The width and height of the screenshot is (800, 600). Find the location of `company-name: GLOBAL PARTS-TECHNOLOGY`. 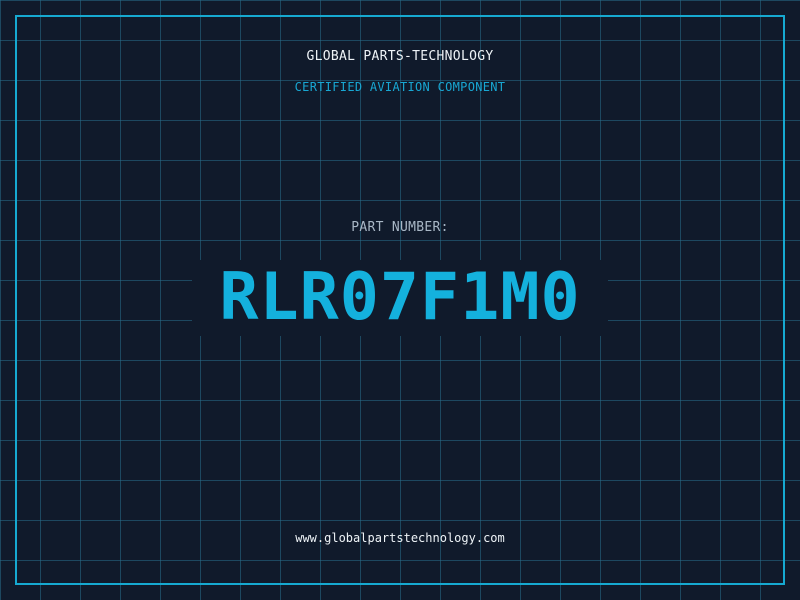

company-name: GLOBAL PARTS-TECHNOLOGY is located at coordinates (400, 56).